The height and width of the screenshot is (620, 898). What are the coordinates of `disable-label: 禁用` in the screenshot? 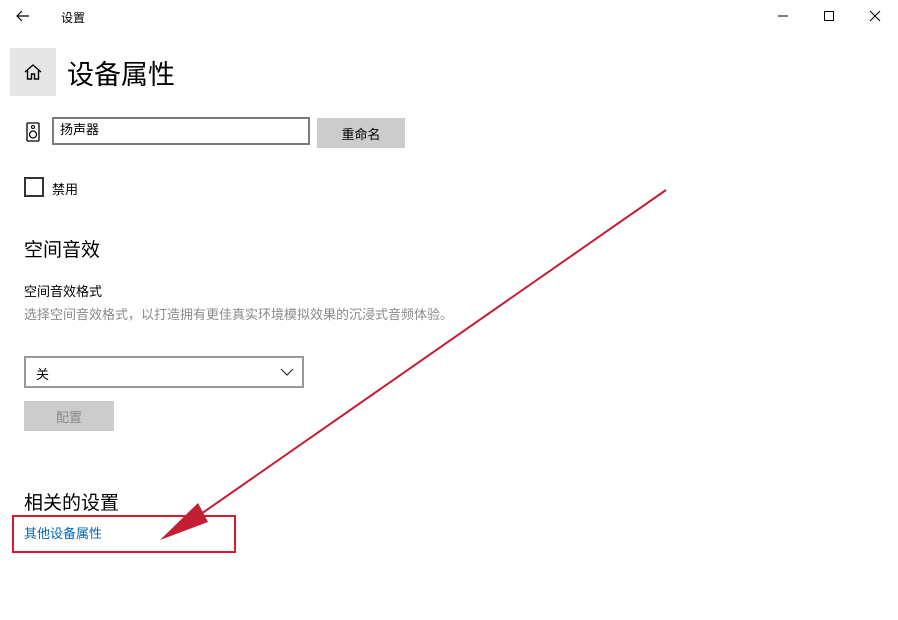 It's located at (65, 190).